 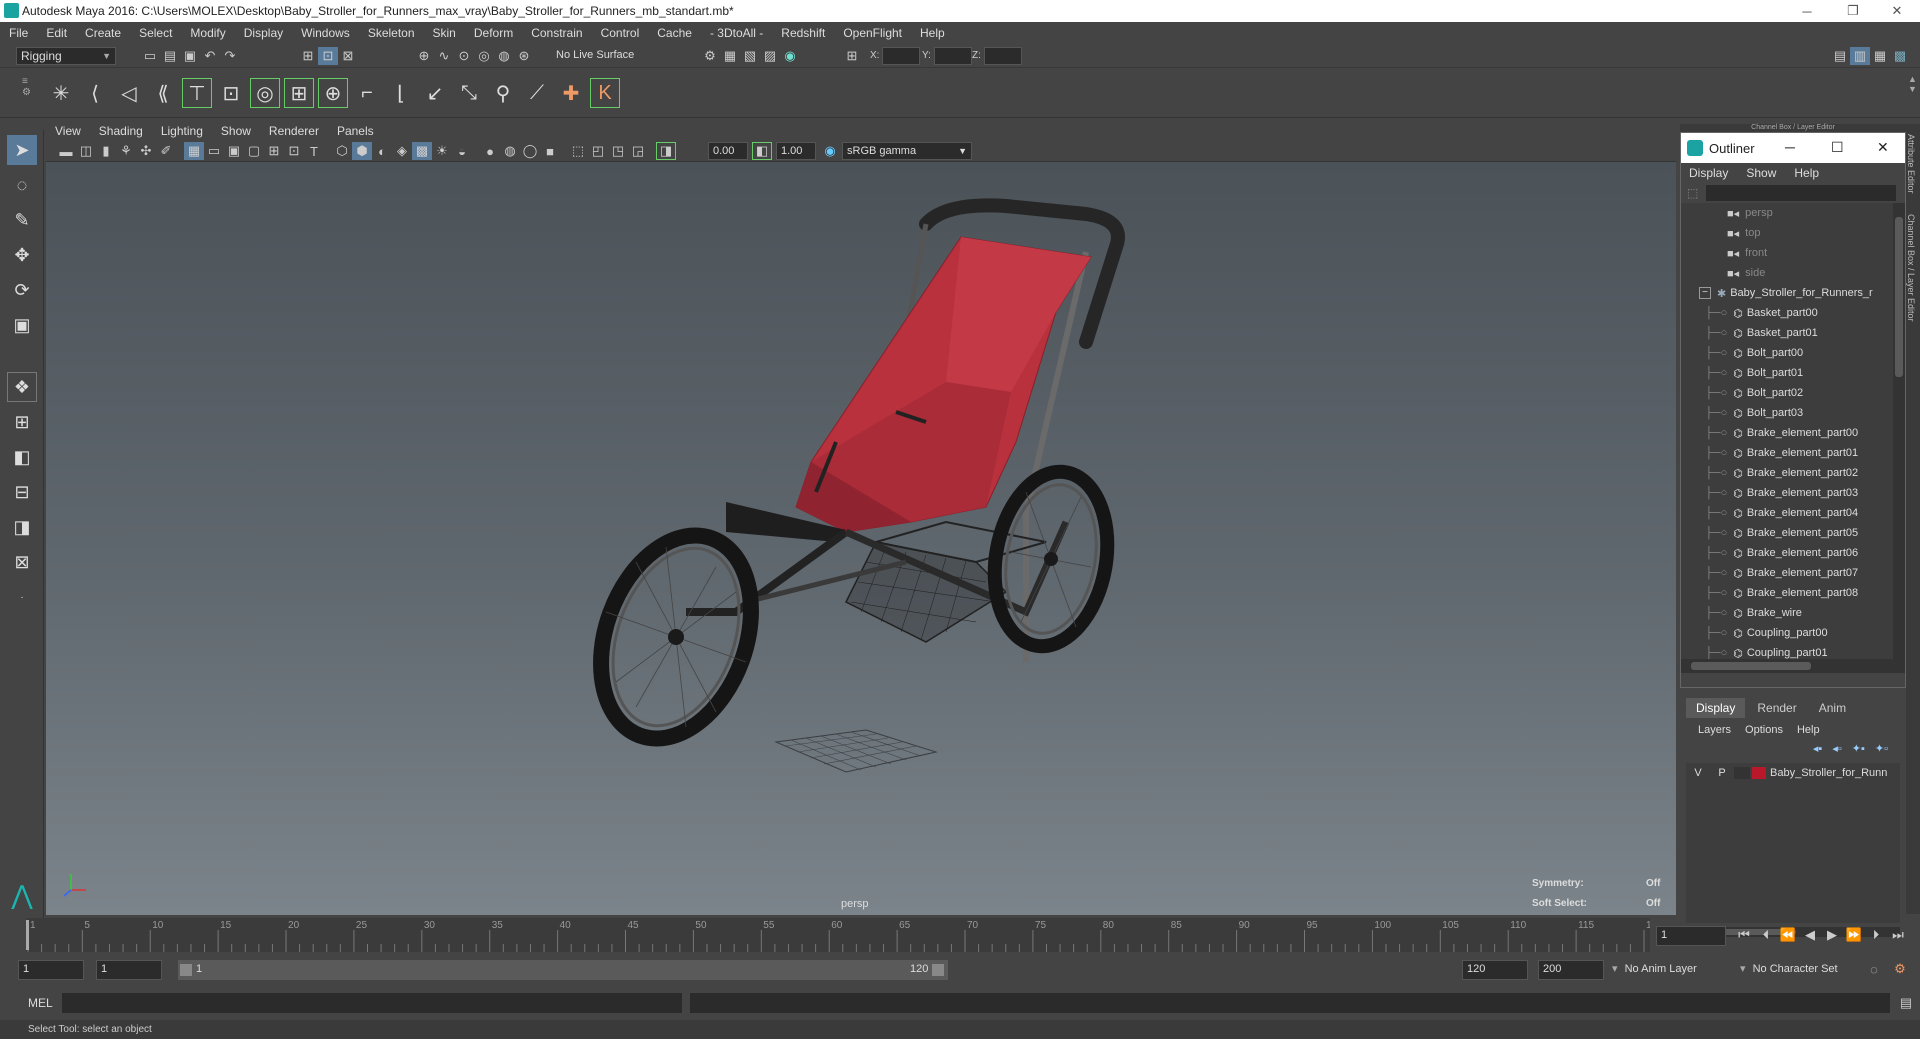 I want to click on outliner-item: ├─○ ⌬ Bolt_part03, so click(x=1793, y=413).